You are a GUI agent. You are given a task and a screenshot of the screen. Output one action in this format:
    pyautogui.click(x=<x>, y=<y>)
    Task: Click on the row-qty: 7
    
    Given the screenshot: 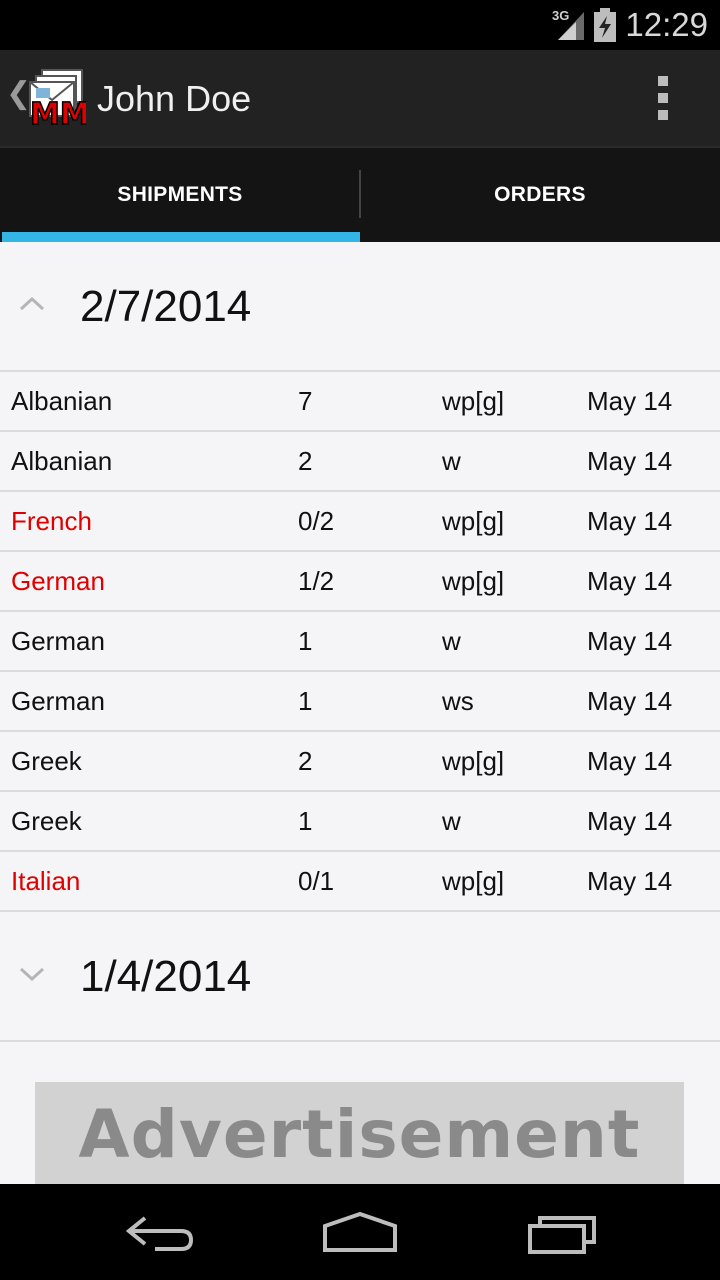 What is the action you would take?
    pyautogui.click(x=305, y=401)
    